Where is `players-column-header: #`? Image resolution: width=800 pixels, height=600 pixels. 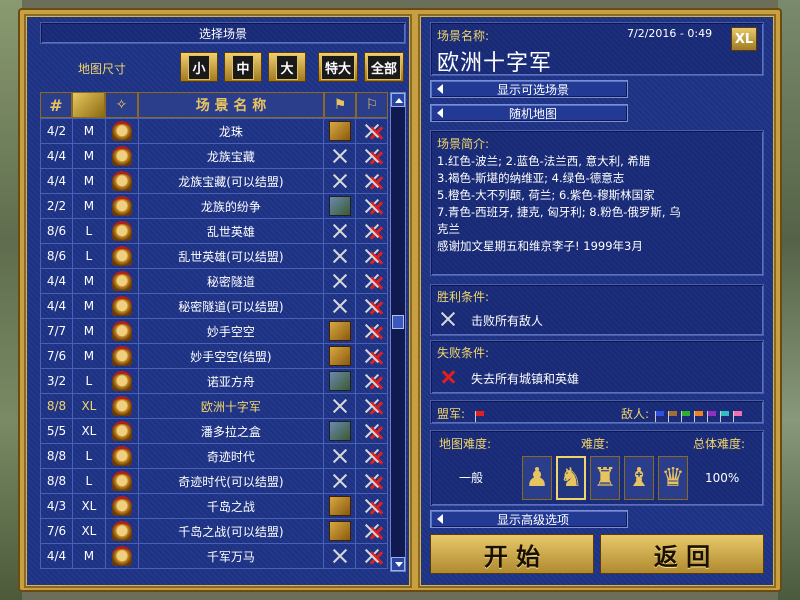
players-column-header: # is located at coordinates (56, 105).